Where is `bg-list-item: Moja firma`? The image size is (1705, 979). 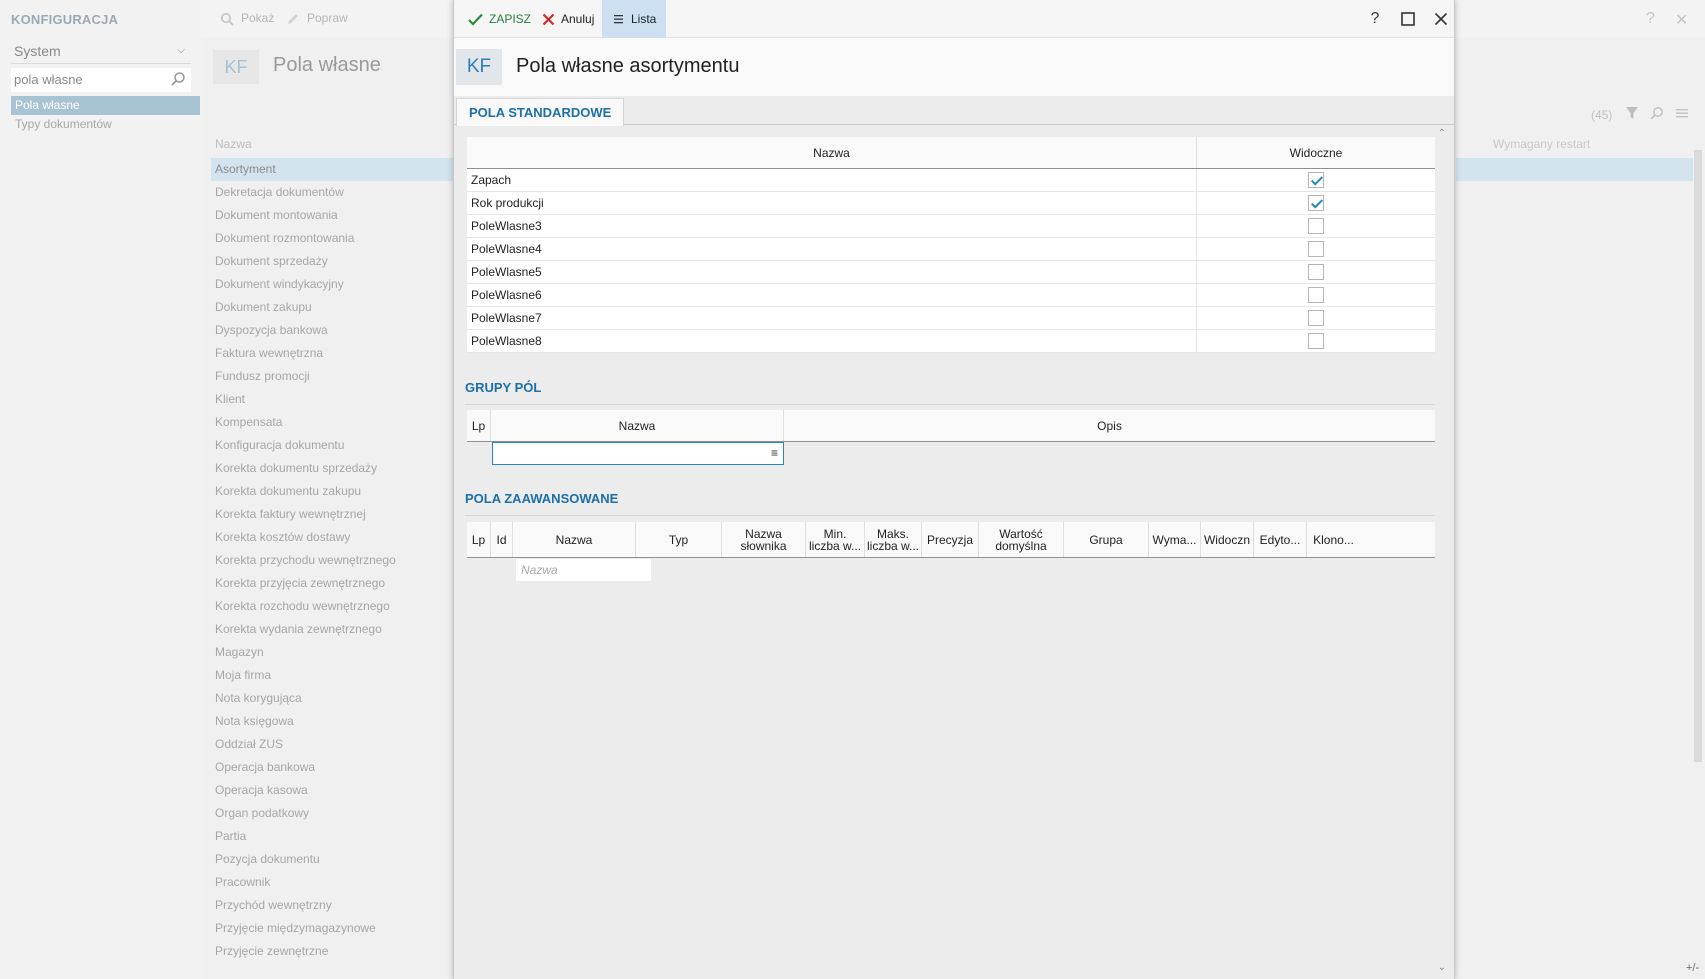
bg-list-item: Moja firma is located at coordinates (332, 675).